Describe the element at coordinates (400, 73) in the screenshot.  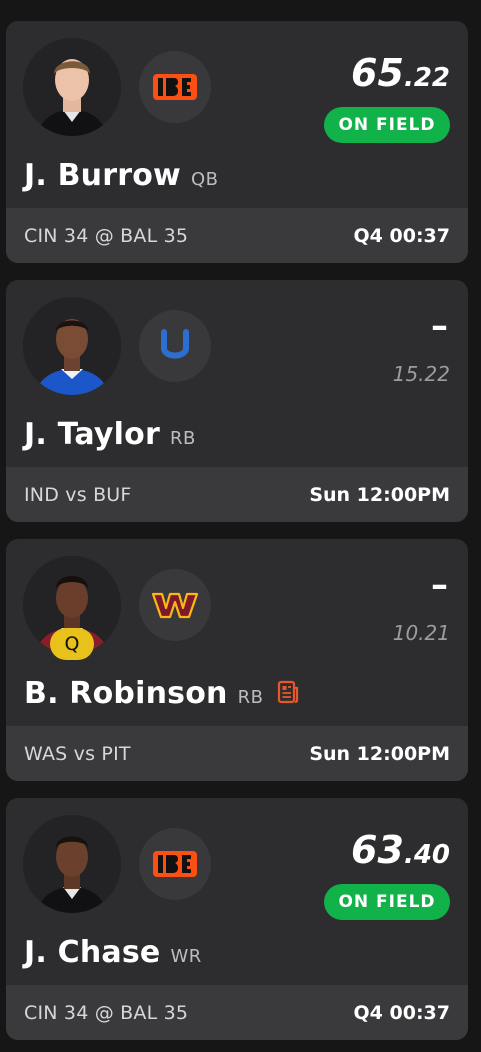
I see `fantasy-score: 65.22` at that location.